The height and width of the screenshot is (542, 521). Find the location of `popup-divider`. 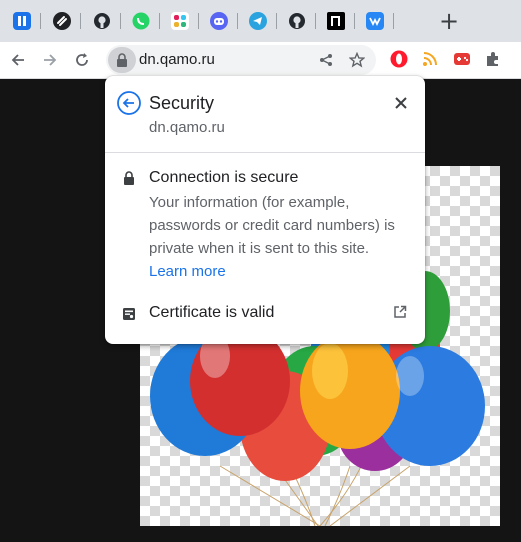

popup-divider is located at coordinates (265, 152).